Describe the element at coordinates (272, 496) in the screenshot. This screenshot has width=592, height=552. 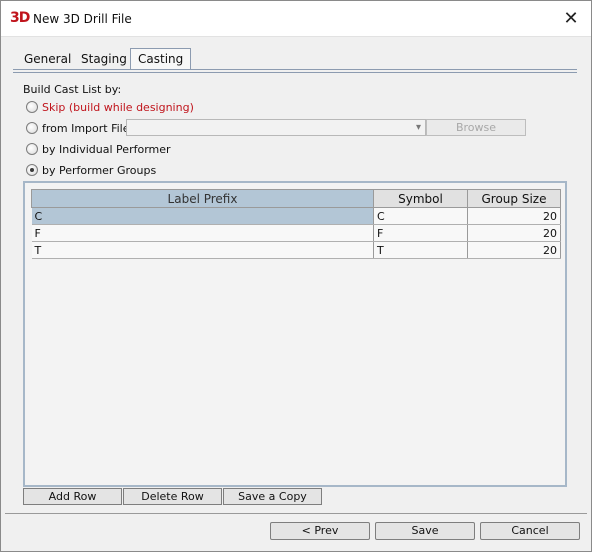
I see `save-a-copy-button: Save a Copy` at that location.